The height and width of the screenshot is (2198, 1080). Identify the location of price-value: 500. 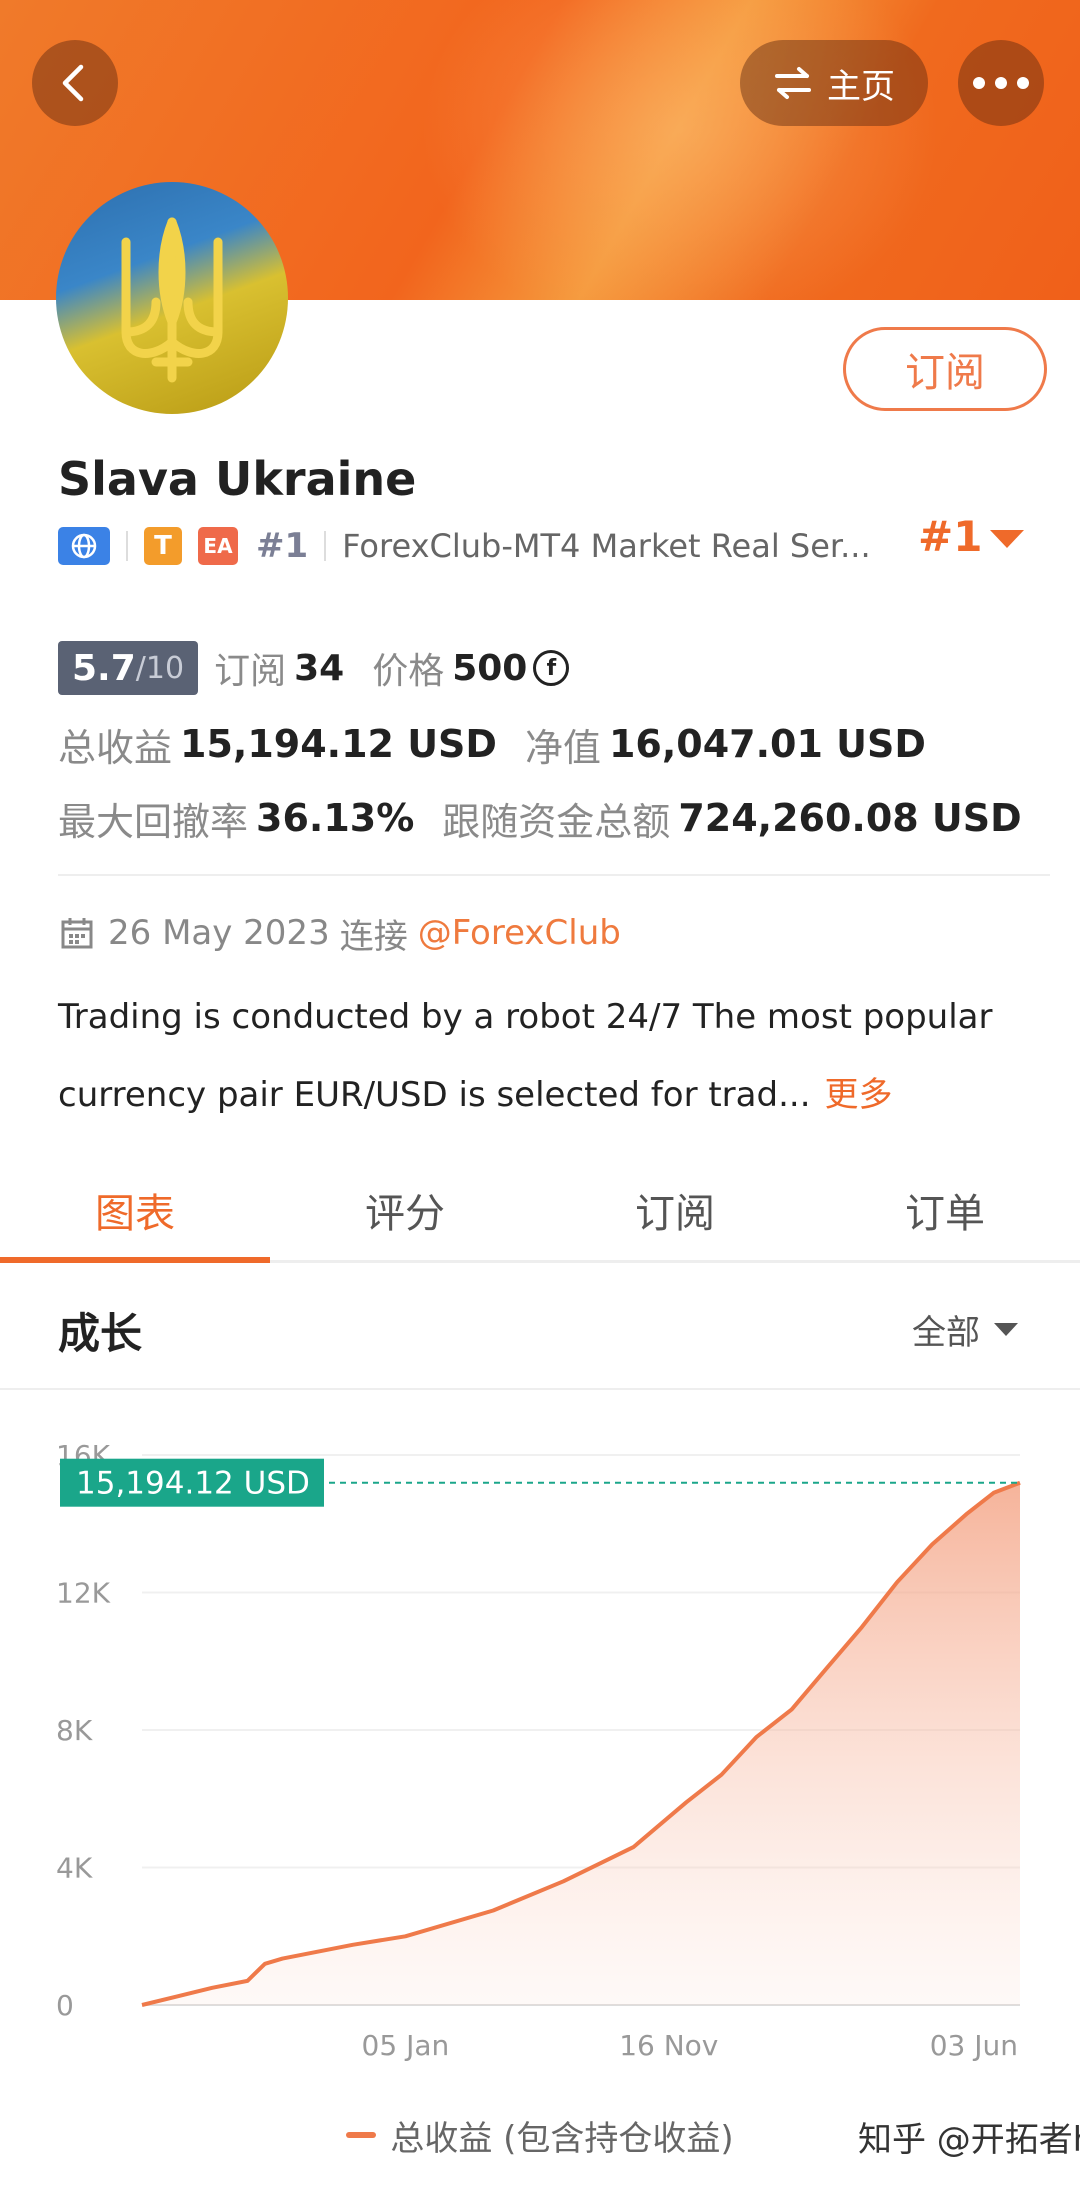
(490, 668).